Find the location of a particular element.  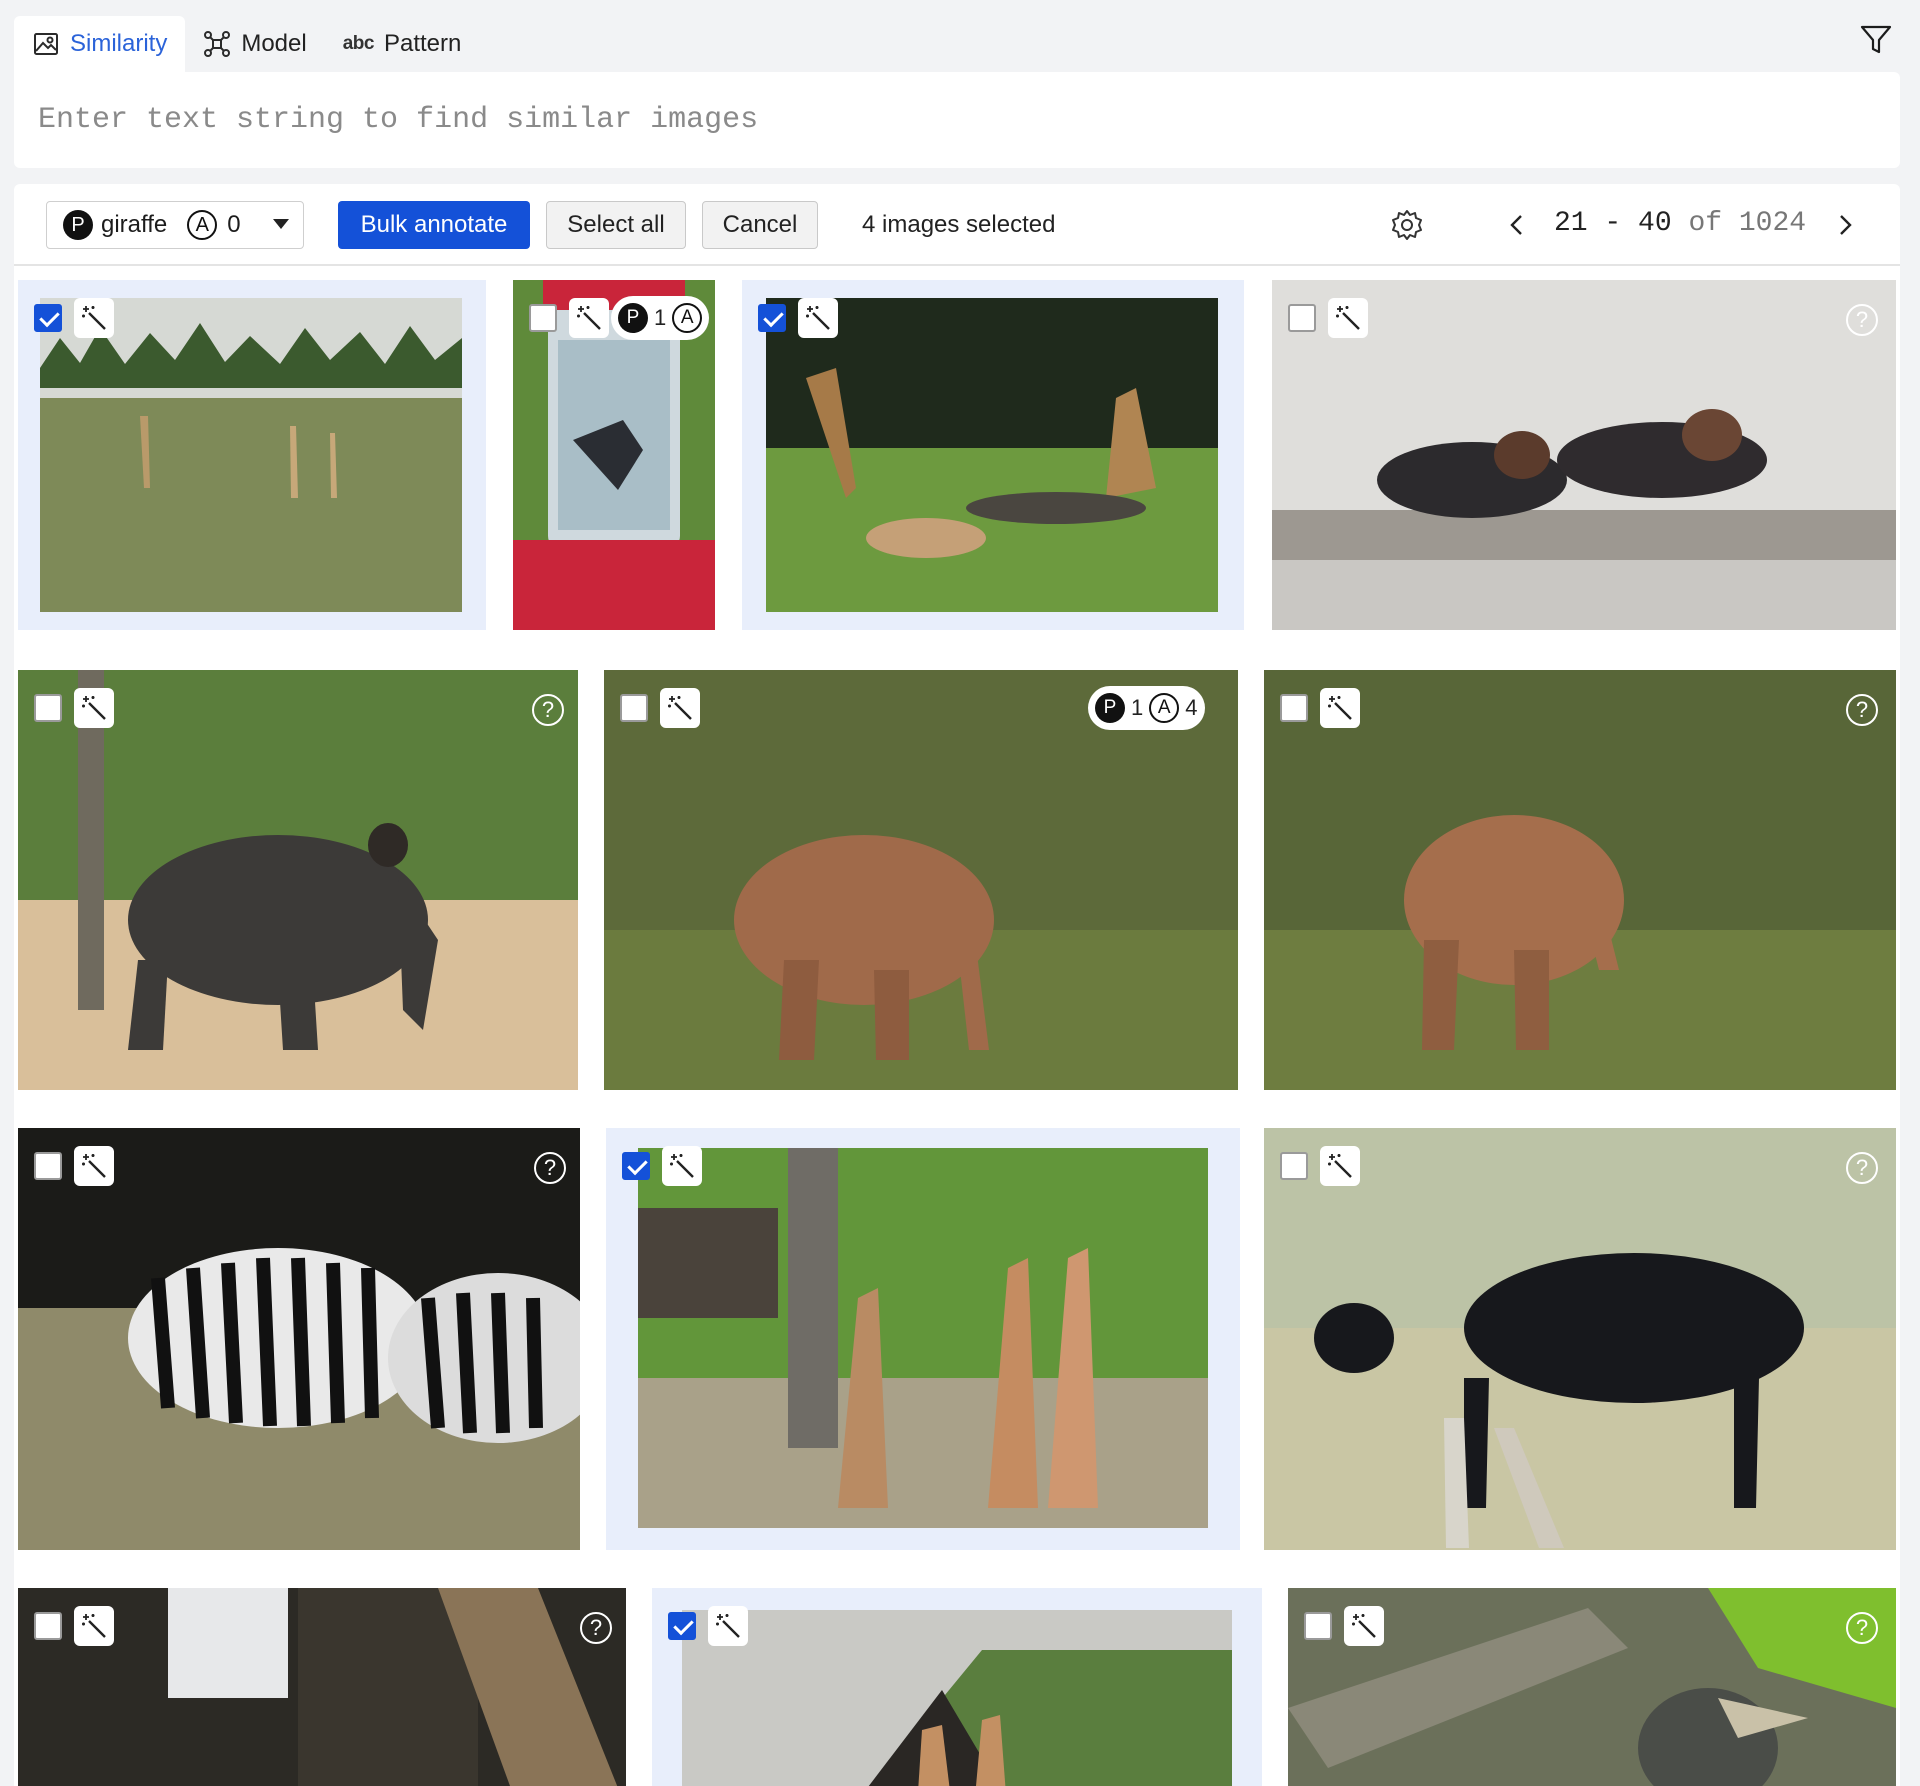

image-icon is located at coordinates (46, 44).